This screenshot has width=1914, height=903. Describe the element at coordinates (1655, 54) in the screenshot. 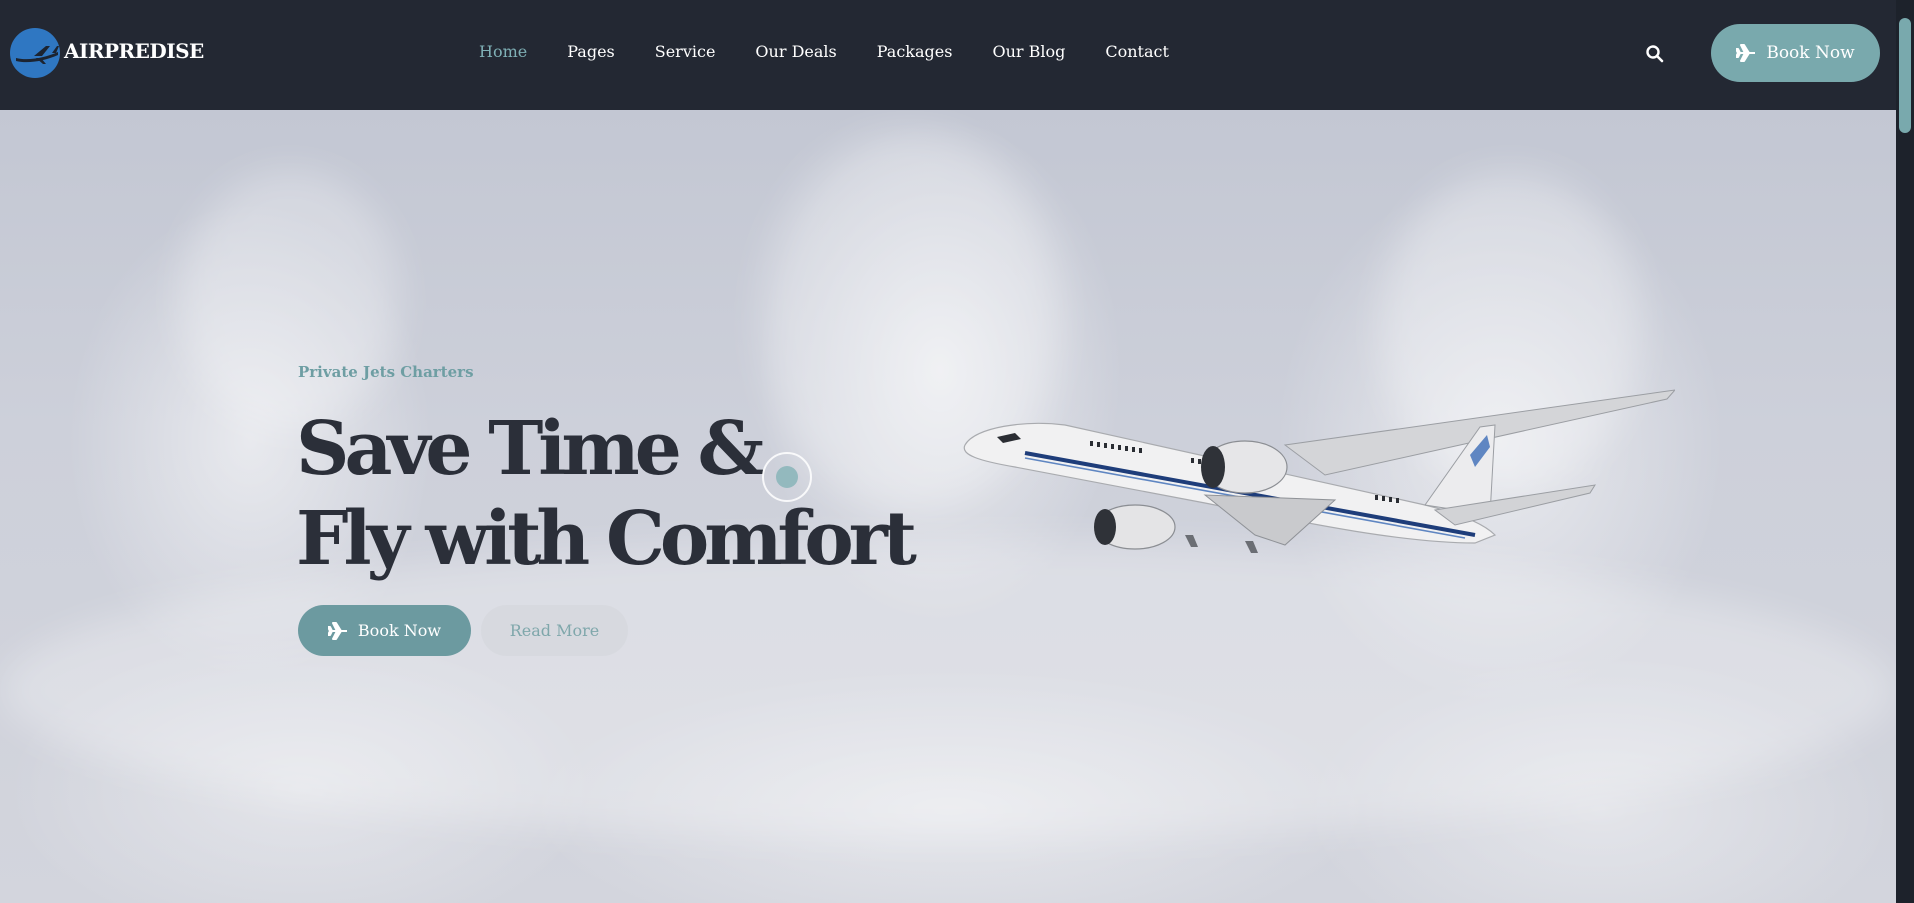

I see `search-icon` at that location.